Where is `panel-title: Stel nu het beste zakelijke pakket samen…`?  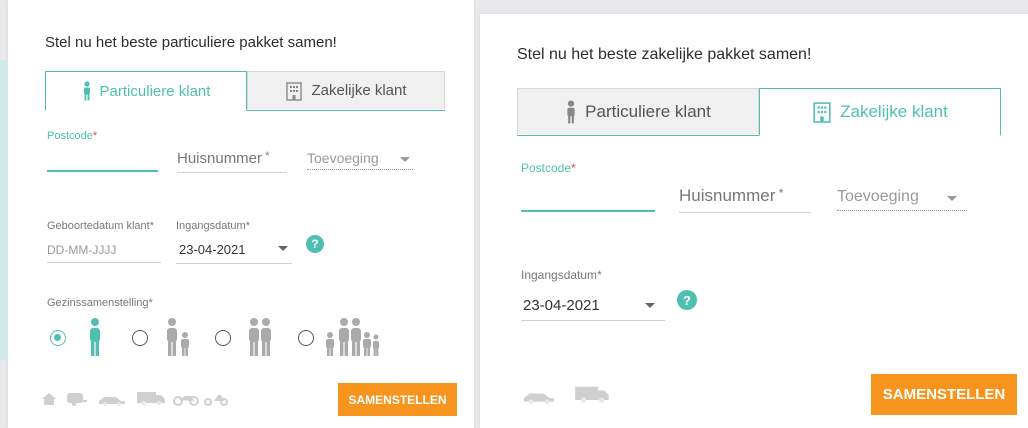
panel-title: Stel nu het beste zakelijke pakket samen… is located at coordinates (664, 54).